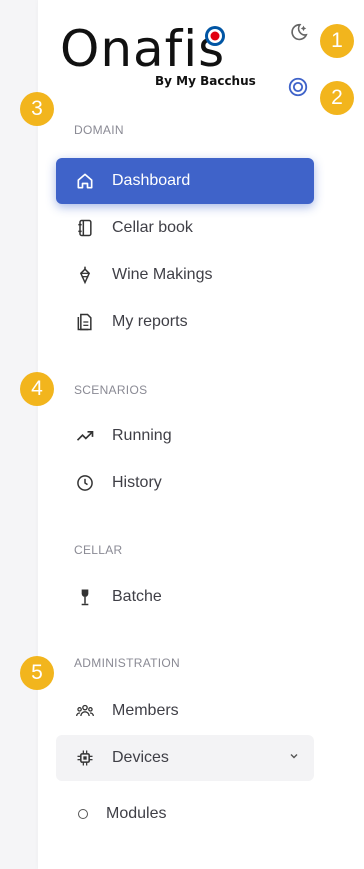  I want to click on users-icon, so click(85, 711).